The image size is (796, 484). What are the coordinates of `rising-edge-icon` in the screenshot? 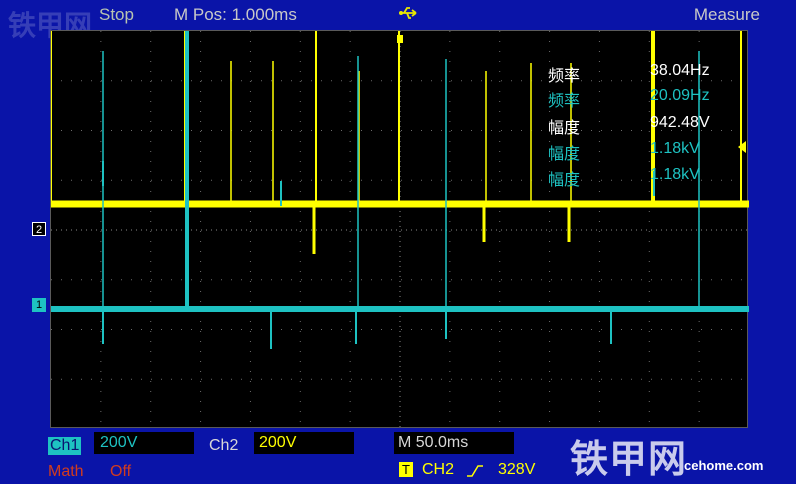 It's located at (475, 473).